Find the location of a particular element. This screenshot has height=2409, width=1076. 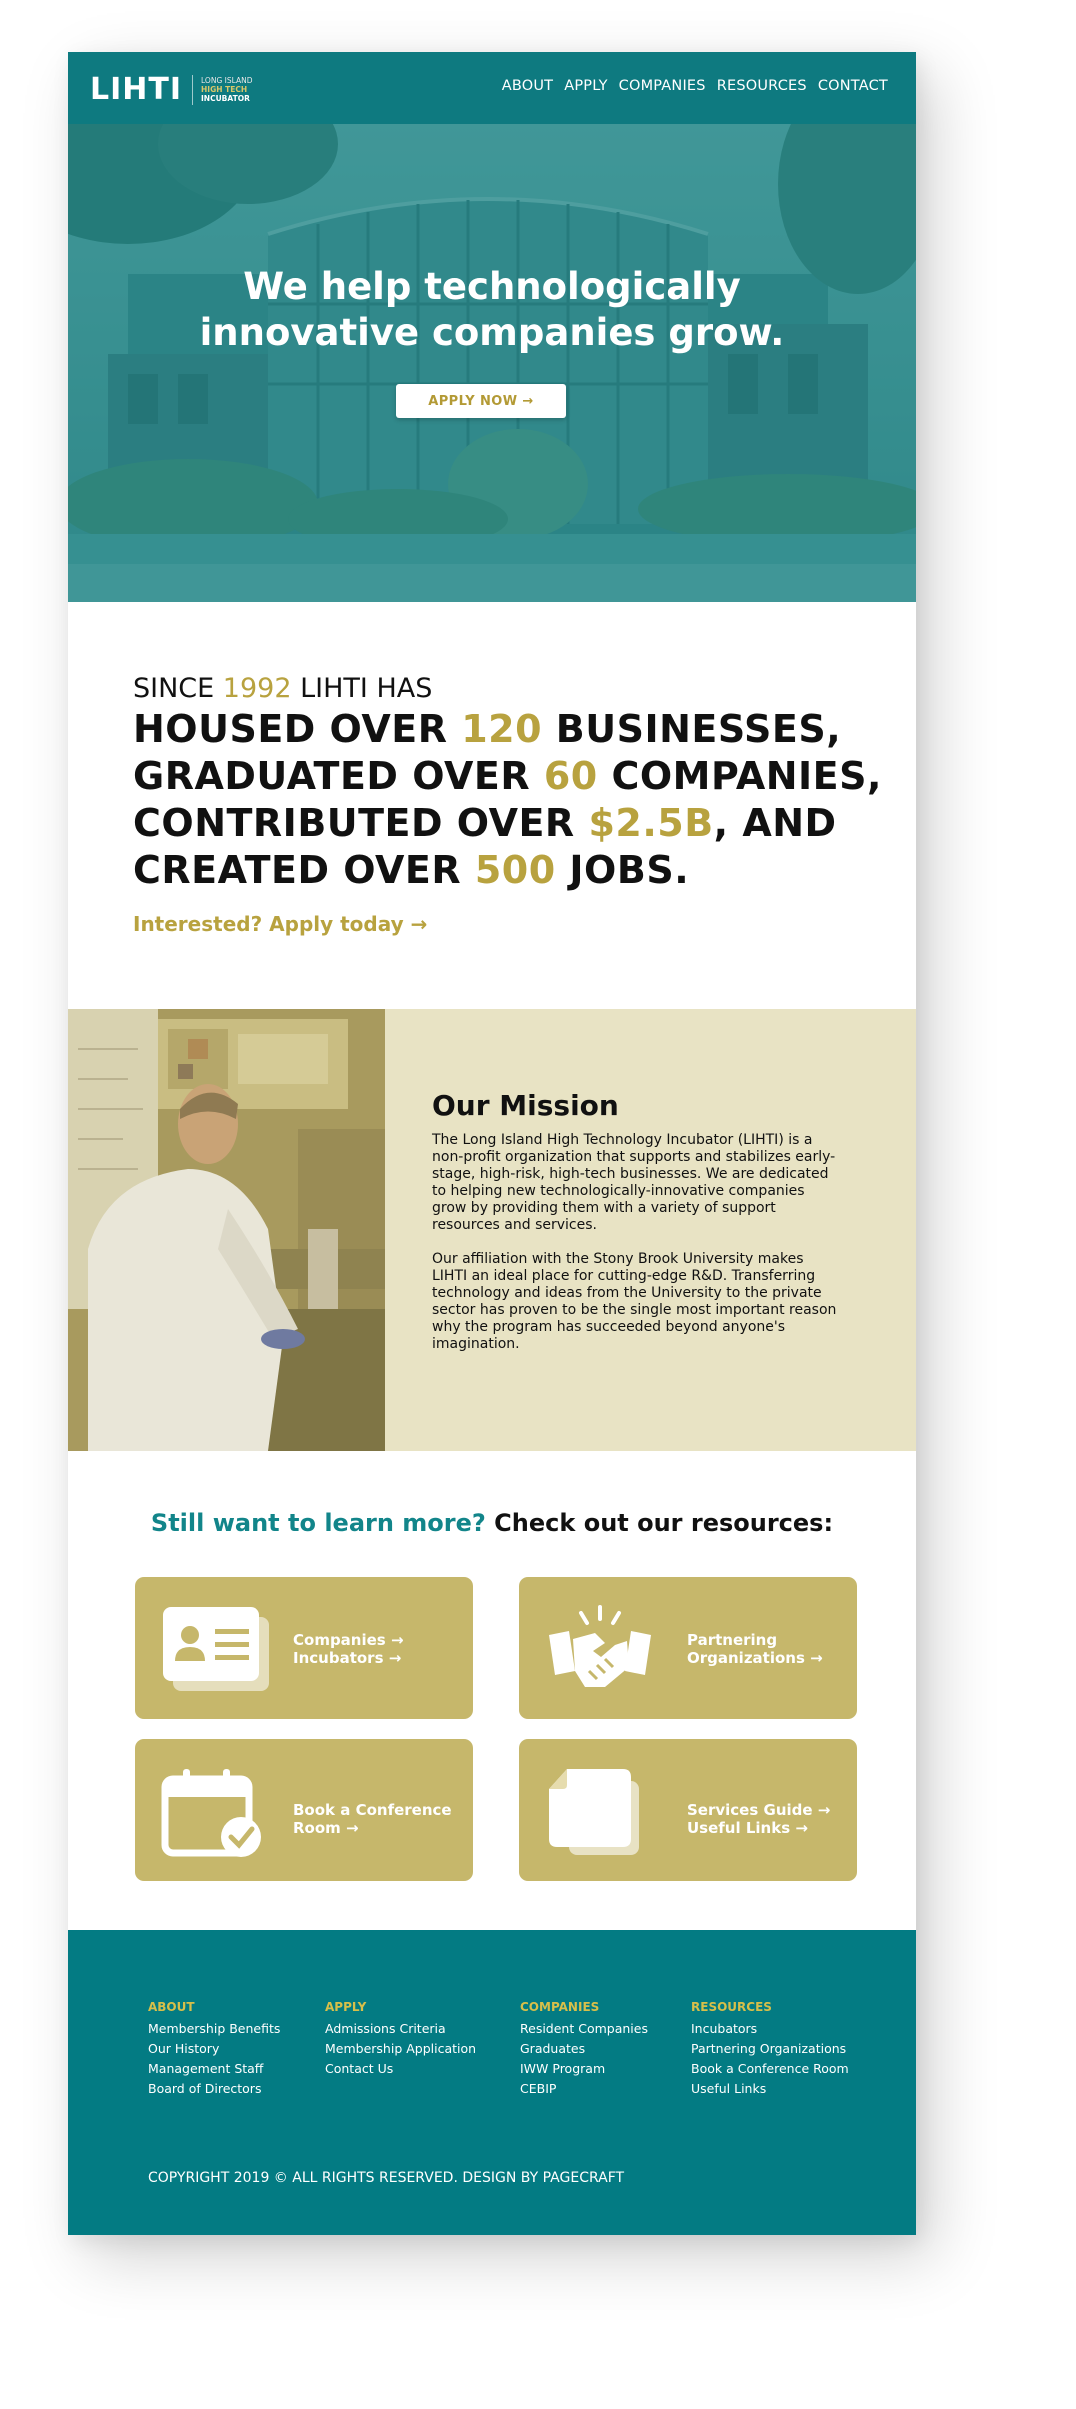

footer-link: Partnering Organizations is located at coordinates (770, 2049).